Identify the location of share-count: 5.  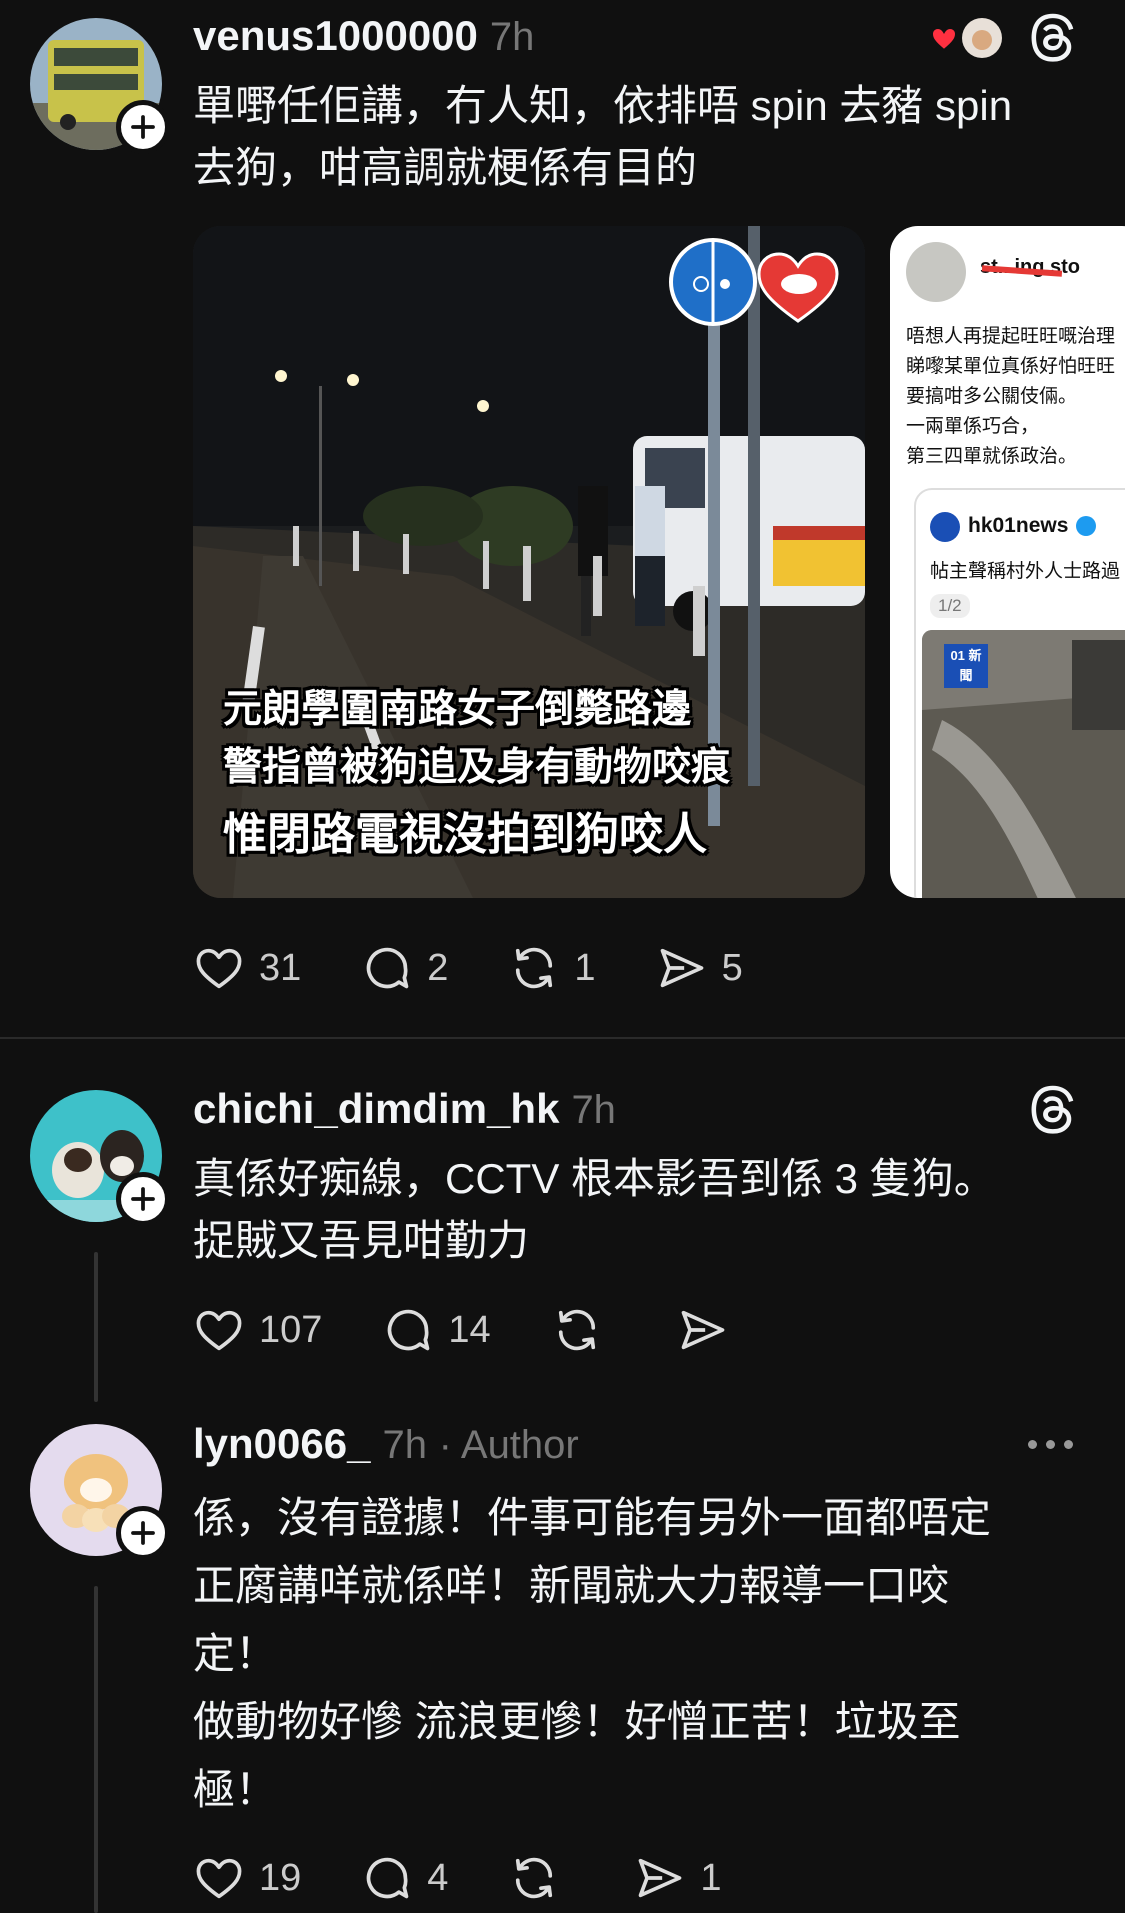
(732, 967).